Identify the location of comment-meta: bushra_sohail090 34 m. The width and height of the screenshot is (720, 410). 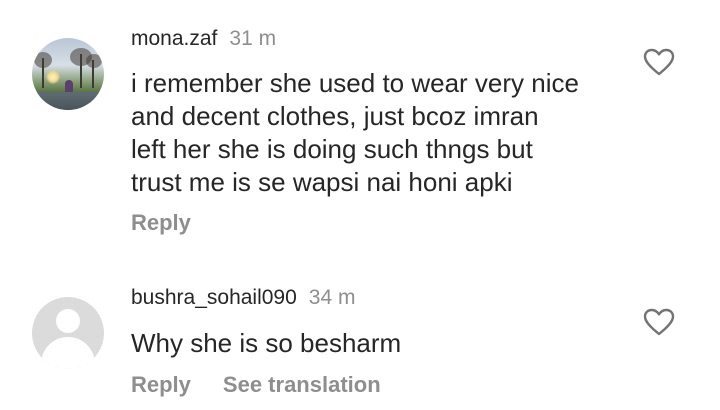
(243, 301).